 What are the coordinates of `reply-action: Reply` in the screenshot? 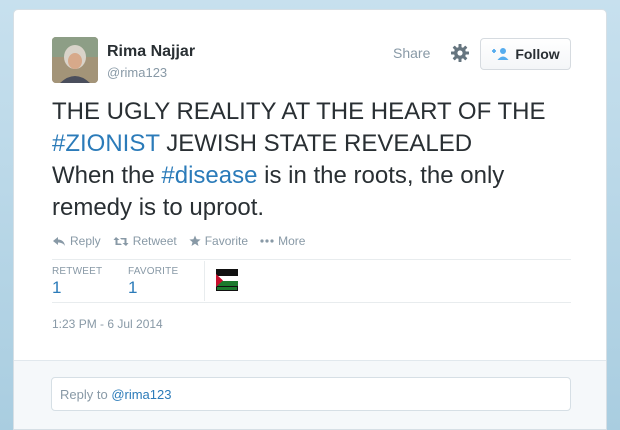 It's located at (76, 241).